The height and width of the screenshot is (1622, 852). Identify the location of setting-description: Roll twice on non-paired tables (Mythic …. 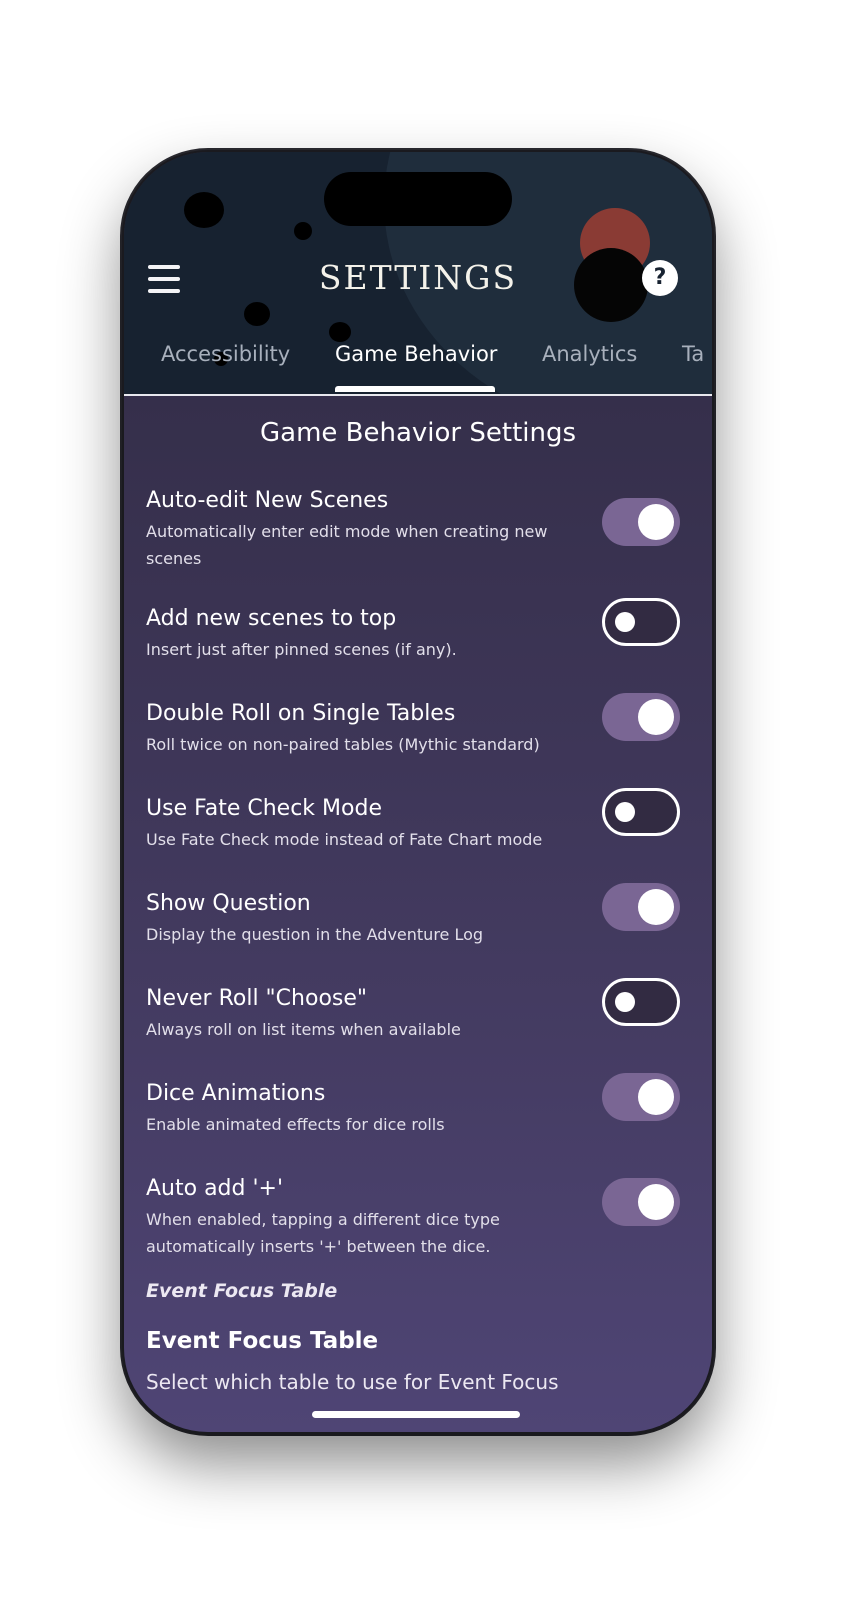
(343, 744).